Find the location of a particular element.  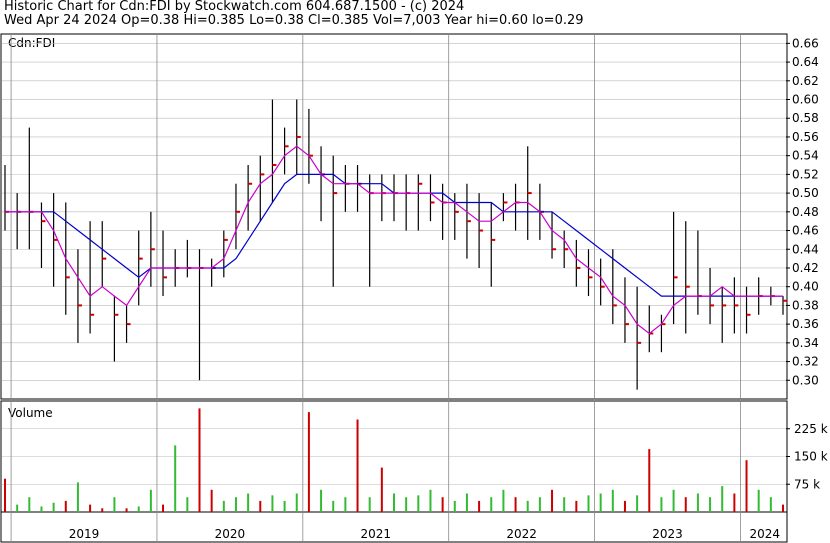

price-tick-label: 0.52 is located at coordinates (805, 174).